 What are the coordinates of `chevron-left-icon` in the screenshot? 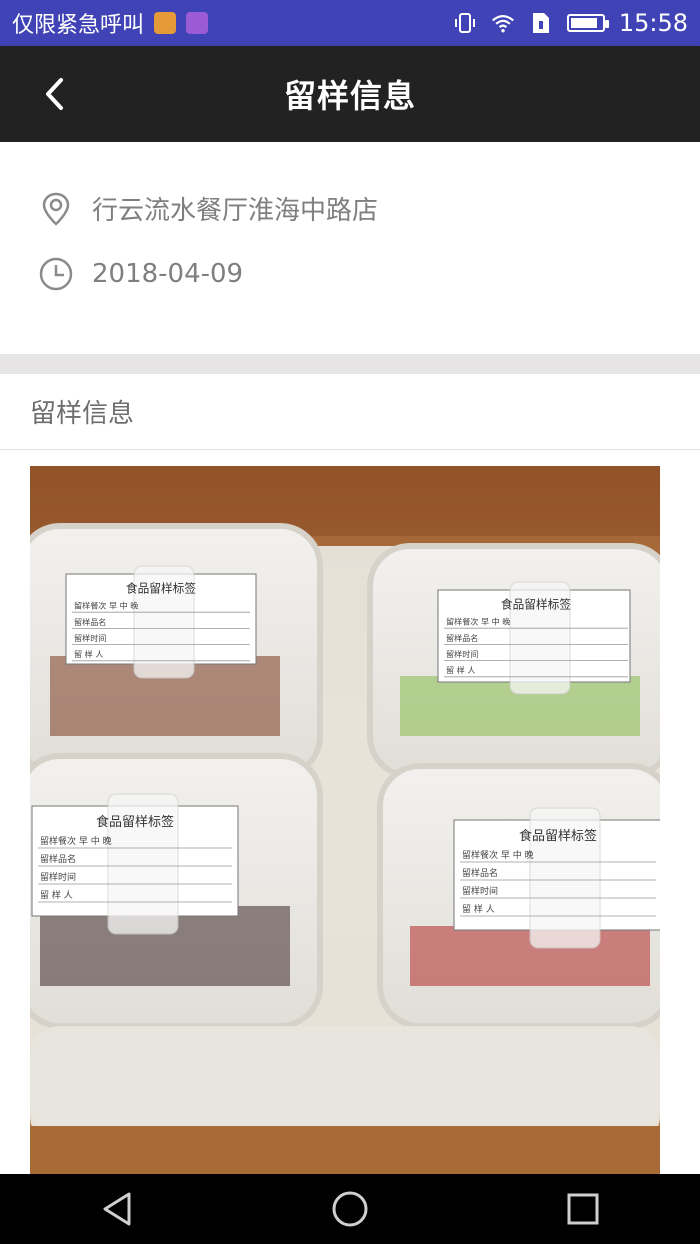 It's located at (54, 94).